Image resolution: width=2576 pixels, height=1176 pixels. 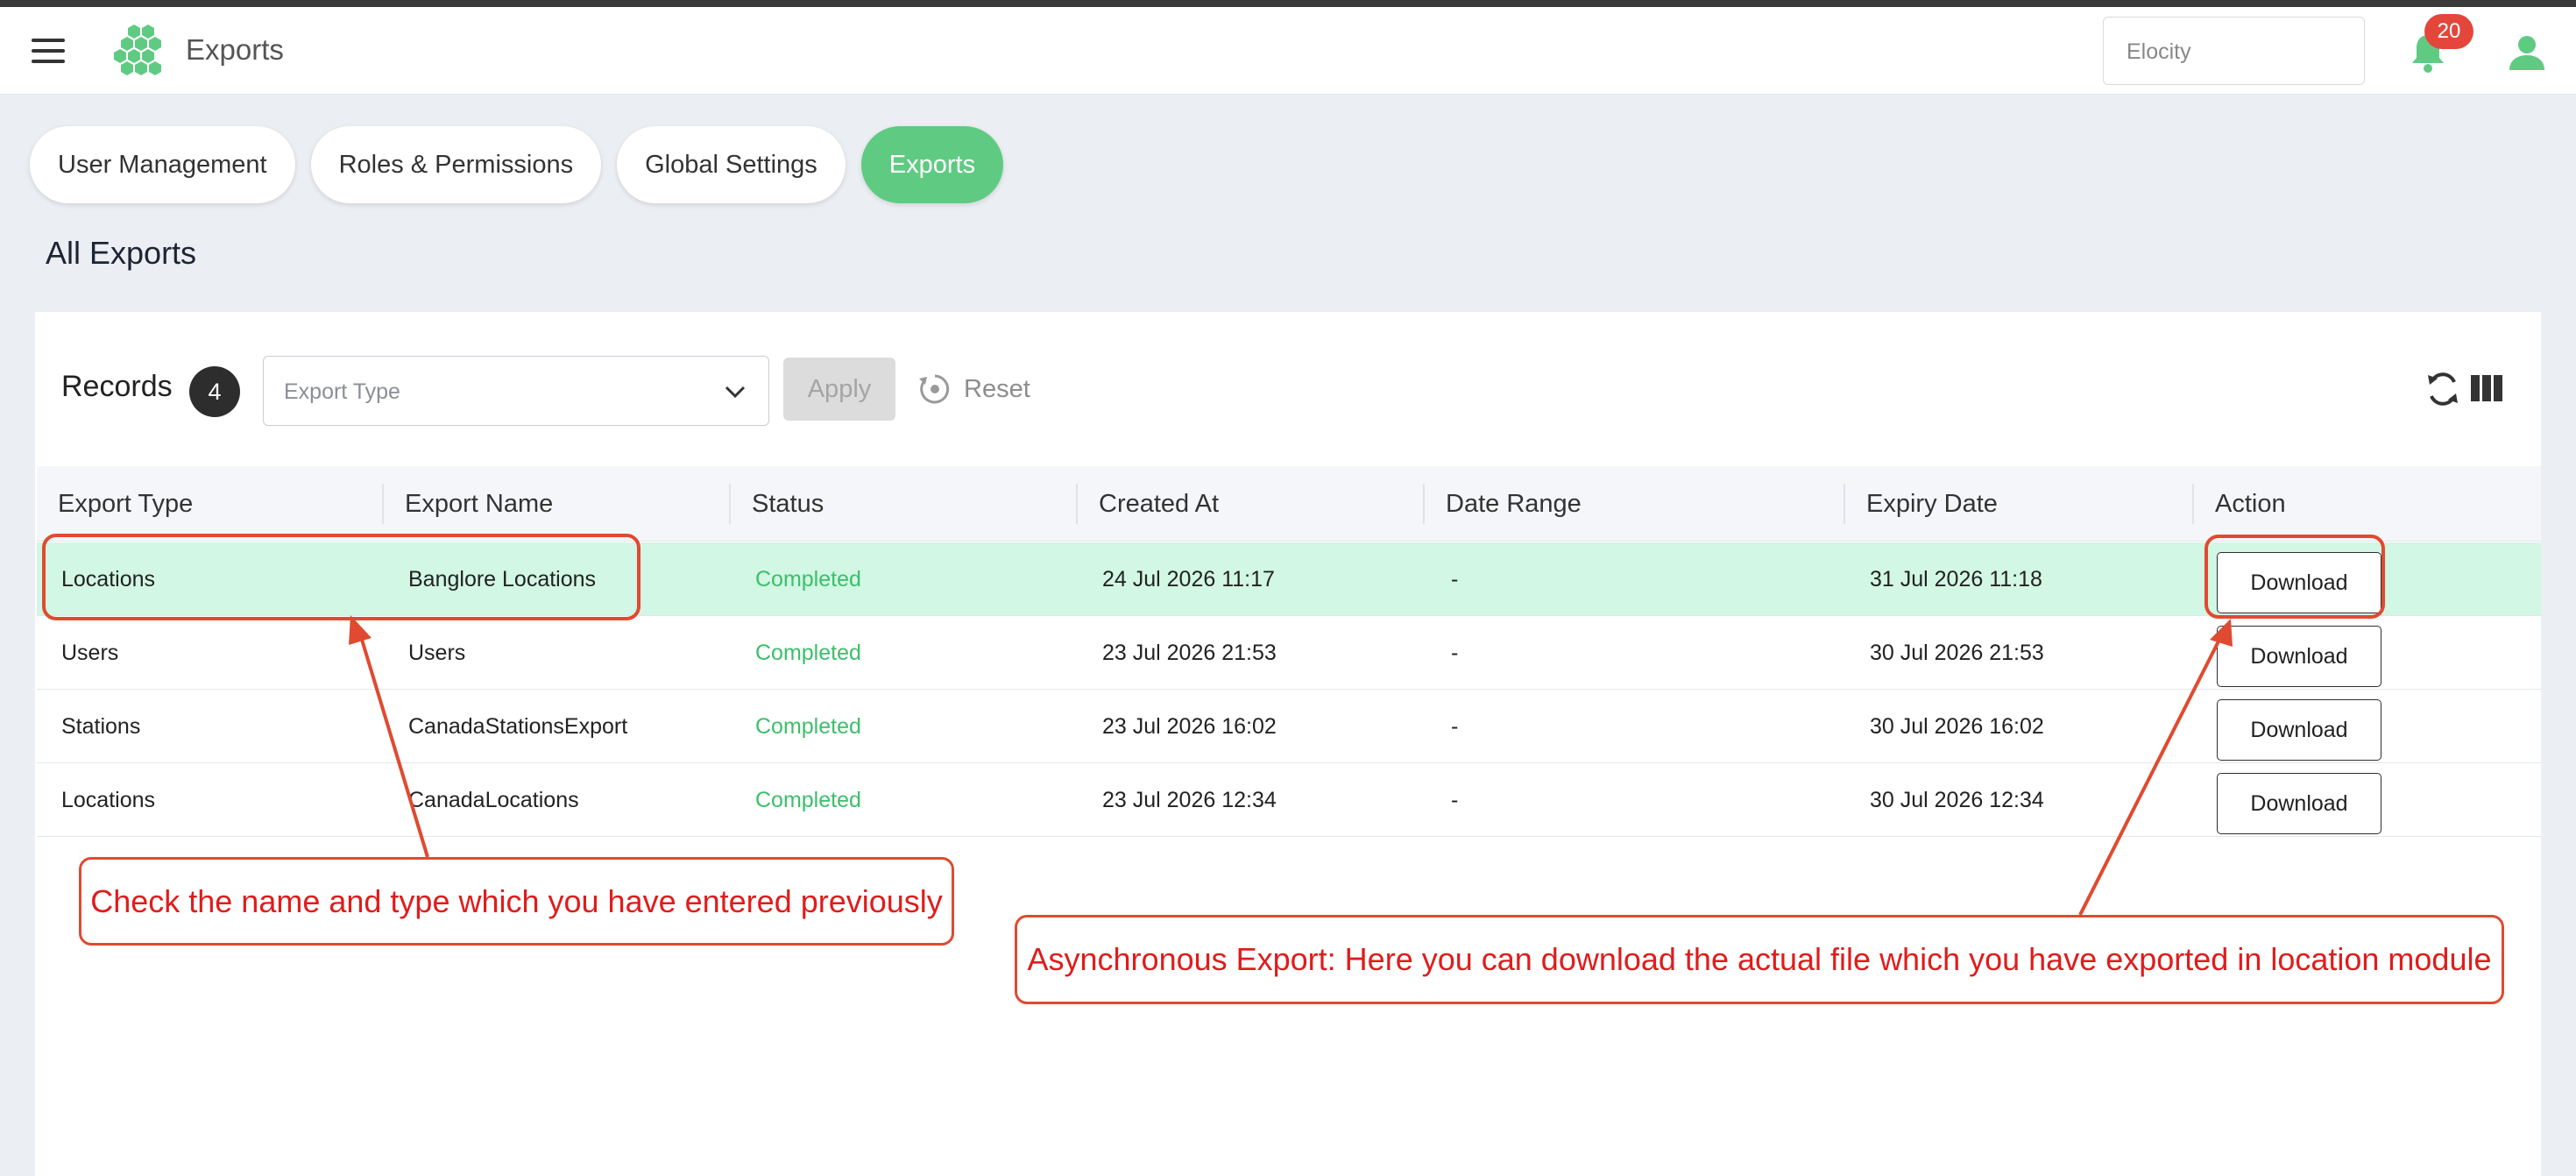 I want to click on tab-roles-permissions: Roles & Permissions, so click(x=456, y=165).